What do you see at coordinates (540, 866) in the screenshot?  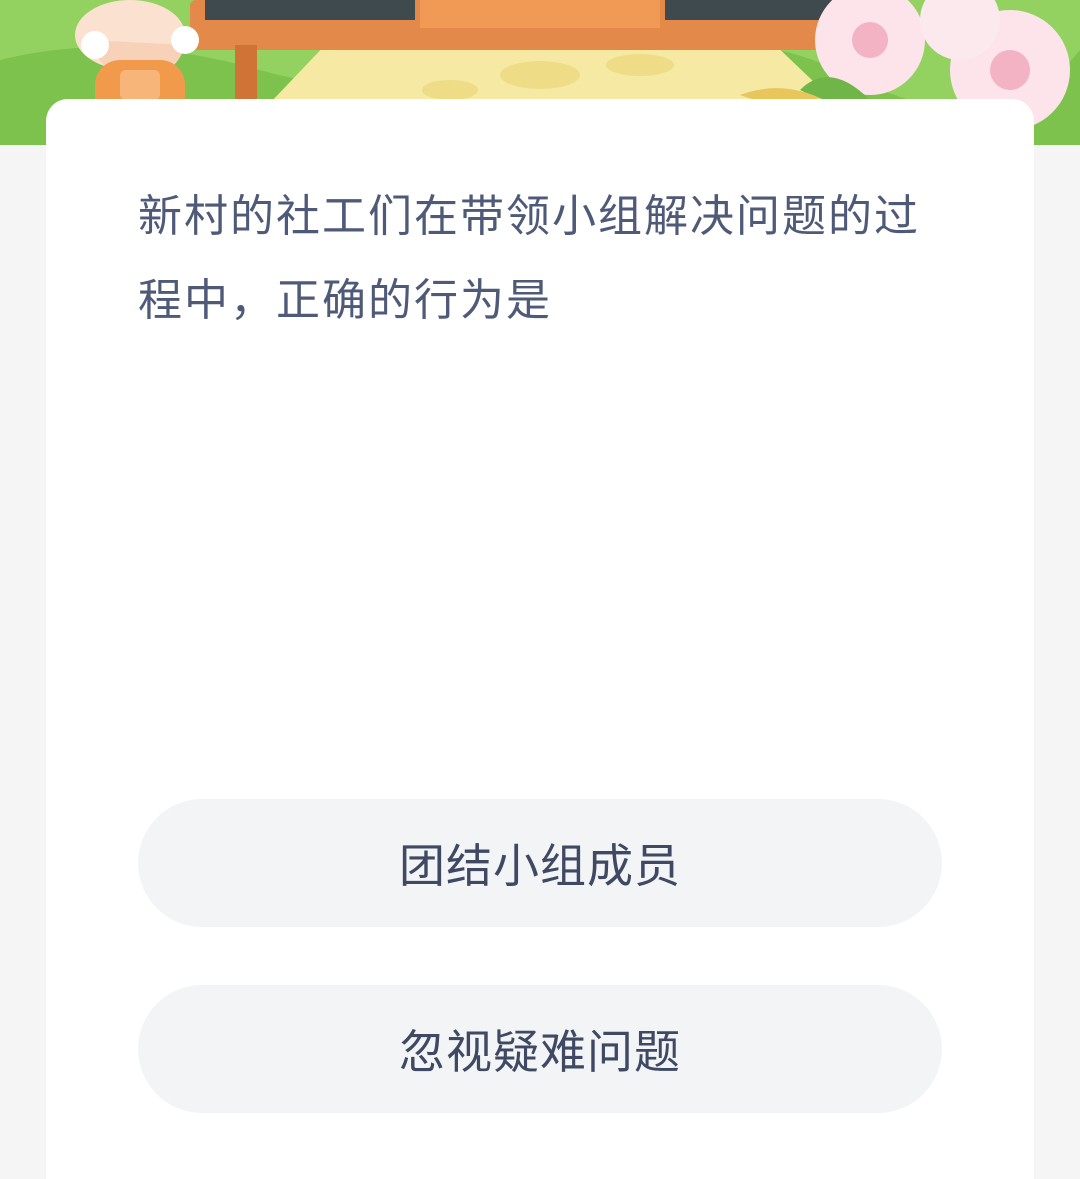 I see `answer-option-a-label: 团结小组成员` at bounding box center [540, 866].